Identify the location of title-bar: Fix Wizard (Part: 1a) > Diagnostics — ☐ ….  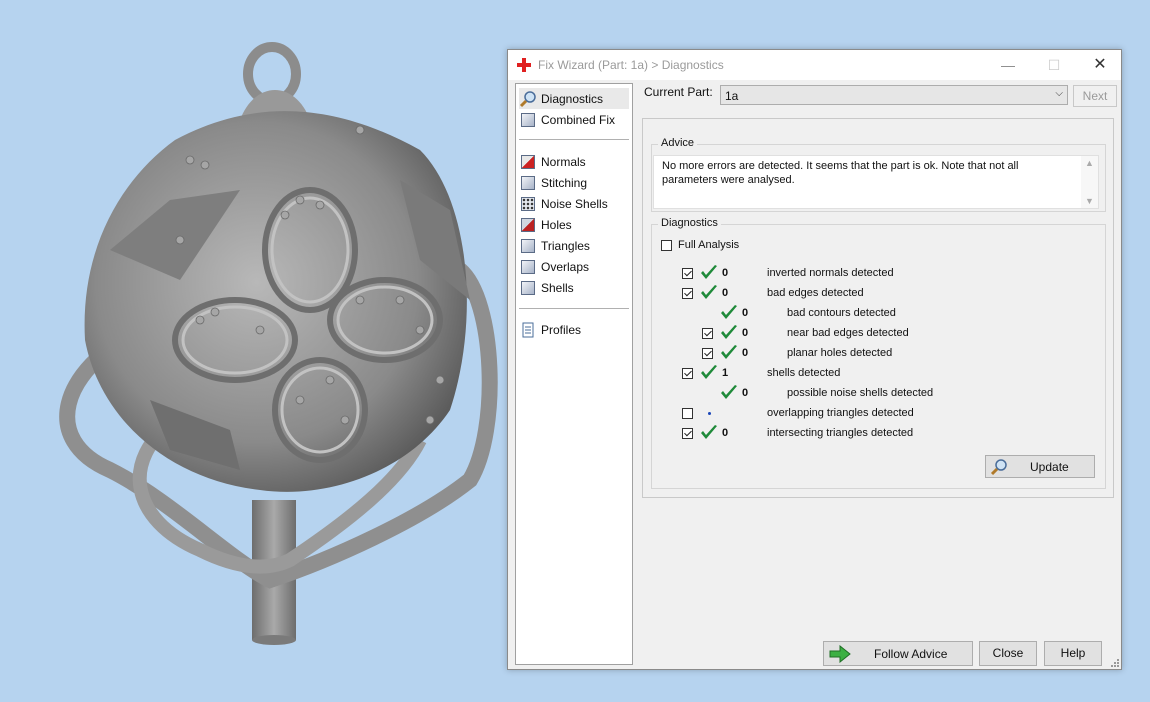
(814, 65).